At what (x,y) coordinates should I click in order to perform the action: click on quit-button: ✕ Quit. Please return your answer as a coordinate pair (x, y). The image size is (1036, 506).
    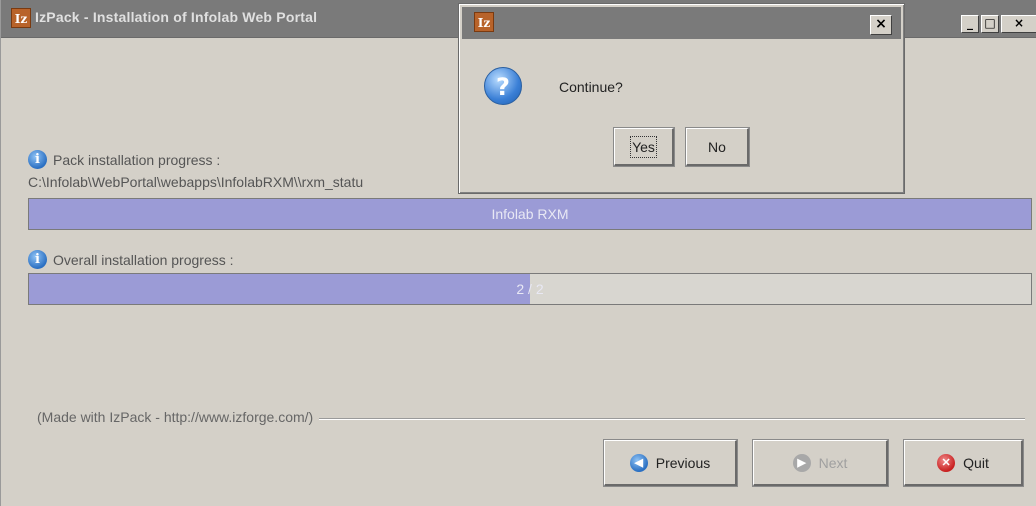
    Looking at the image, I should click on (963, 463).